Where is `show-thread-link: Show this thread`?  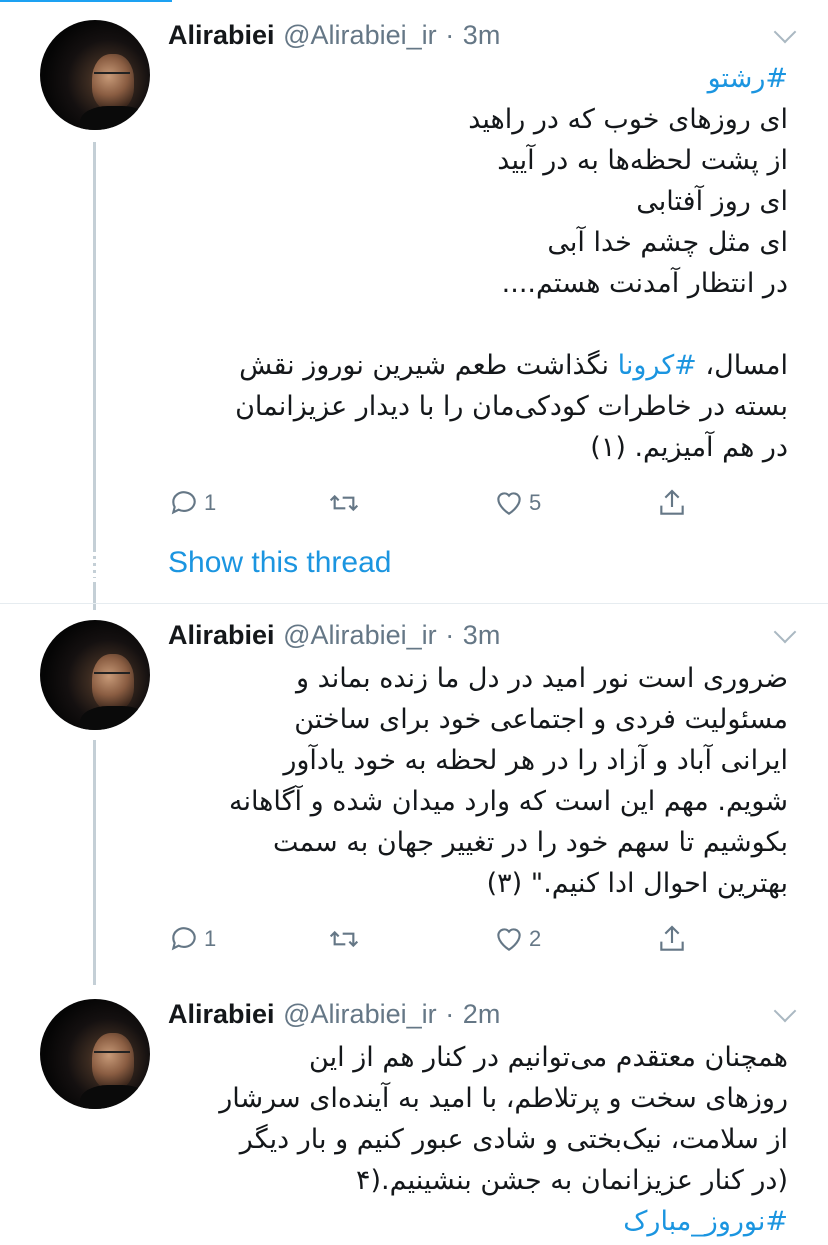 show-thread-link: Show this thread is located at coordinates (279, 563).